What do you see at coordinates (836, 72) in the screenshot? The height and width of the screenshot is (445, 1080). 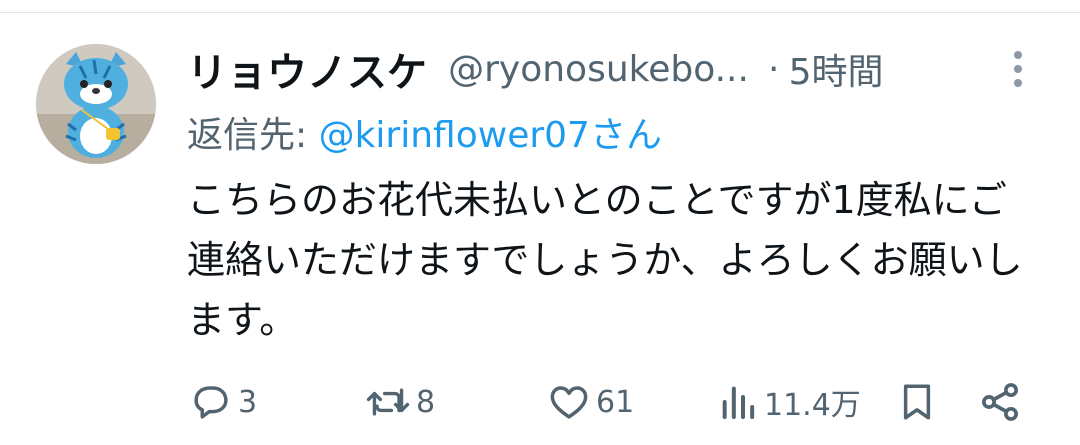 I see `timestamp: 5時間` at bounding box center [836, 72].